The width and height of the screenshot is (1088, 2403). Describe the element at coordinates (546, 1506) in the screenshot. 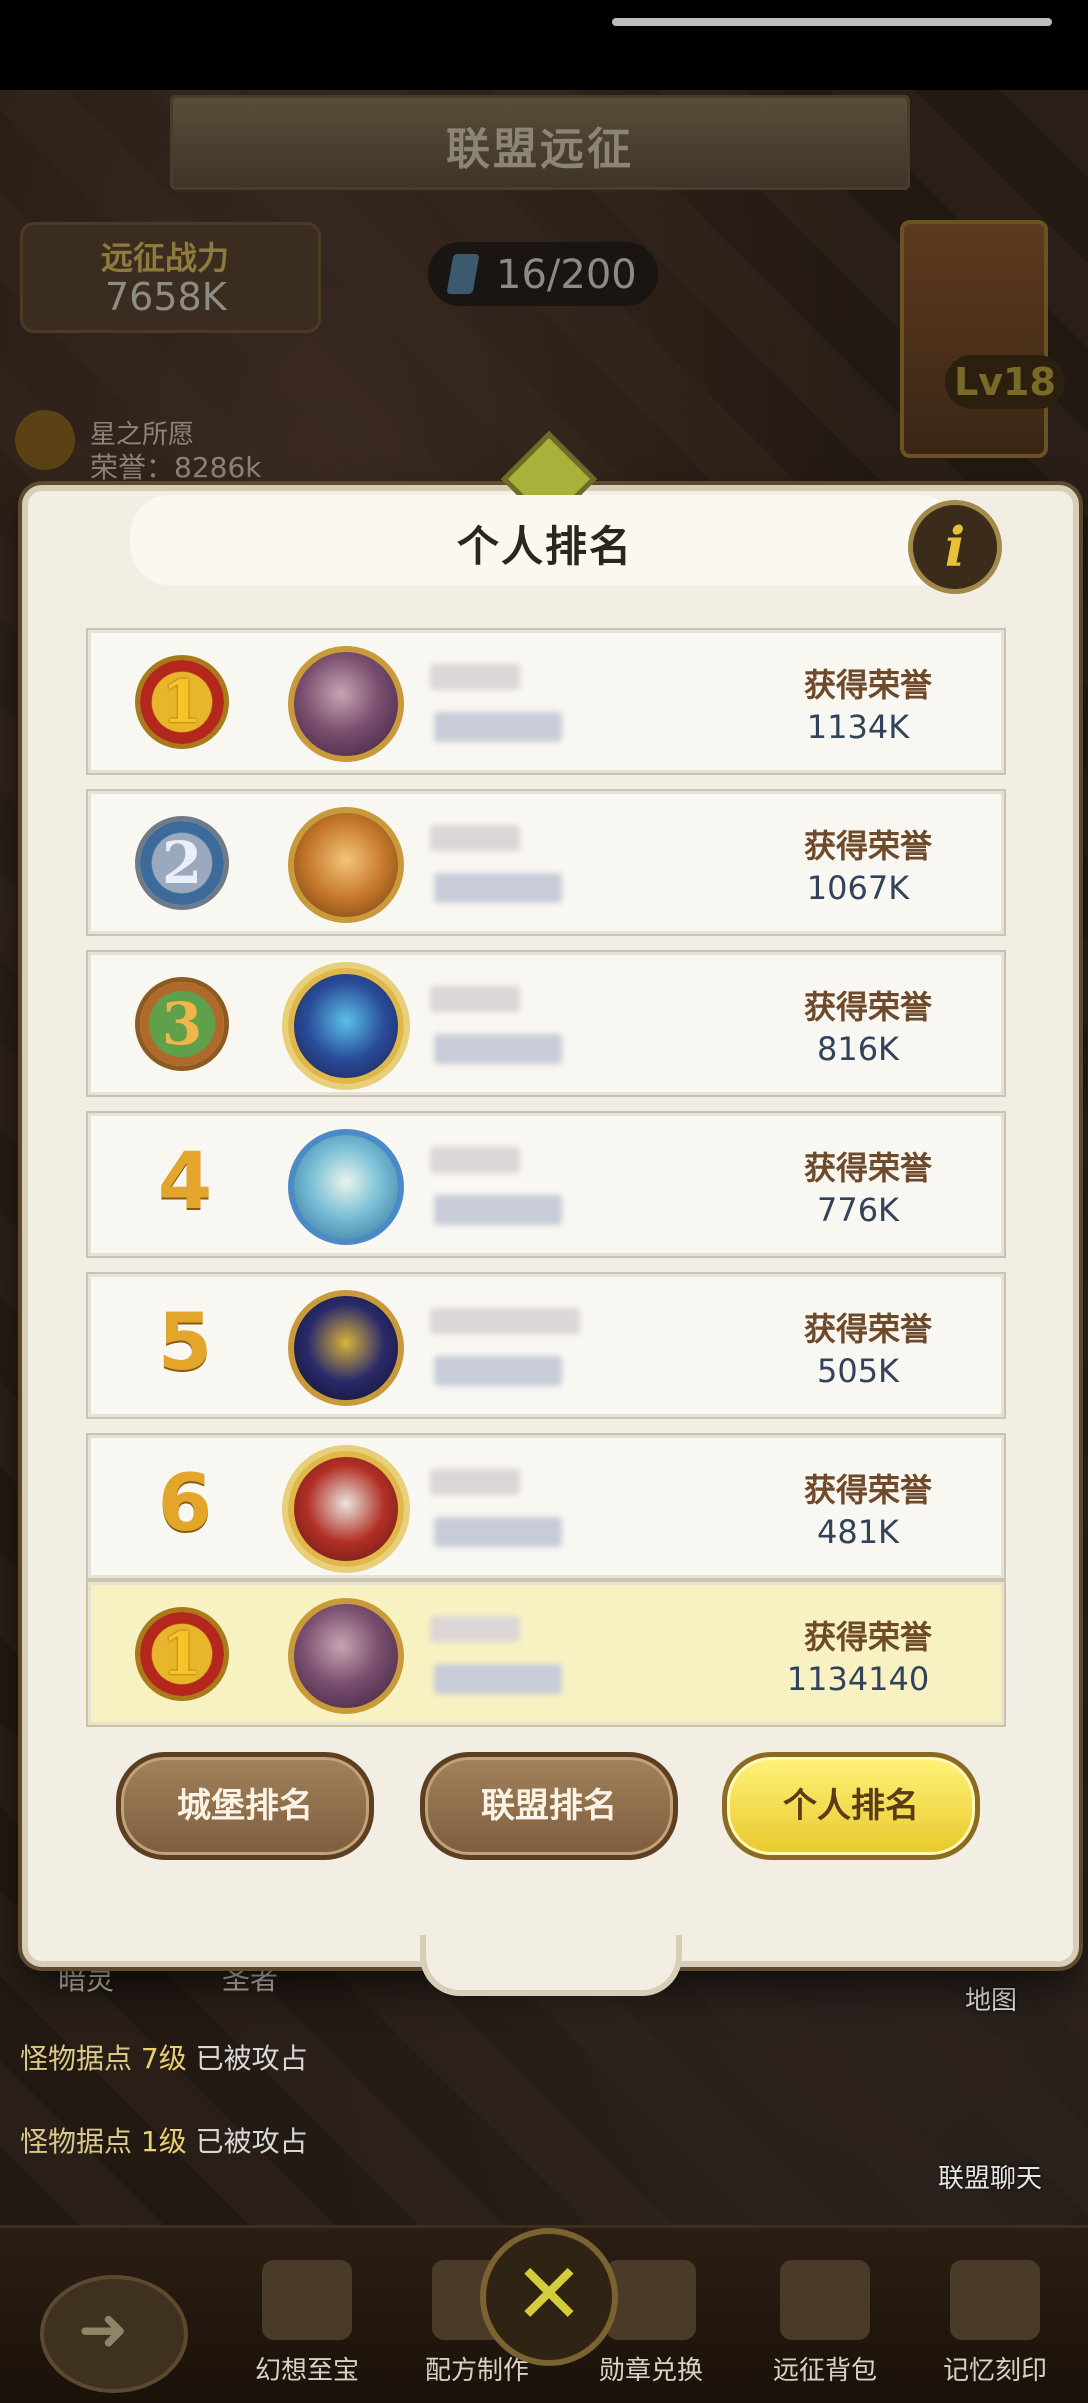

I see `ranking-row: 6 获得荣誉 481K` at that location.